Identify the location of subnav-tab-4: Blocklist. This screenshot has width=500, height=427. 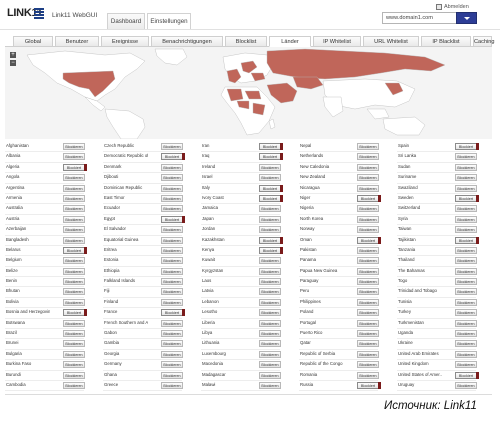
(246, 41).